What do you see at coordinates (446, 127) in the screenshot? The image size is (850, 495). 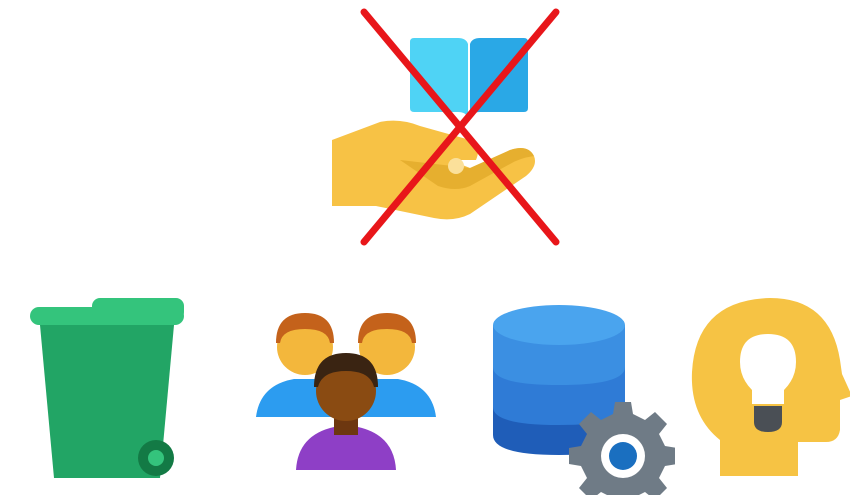 I see `hand-giving-book-icon` at bounding box center [446, 127].